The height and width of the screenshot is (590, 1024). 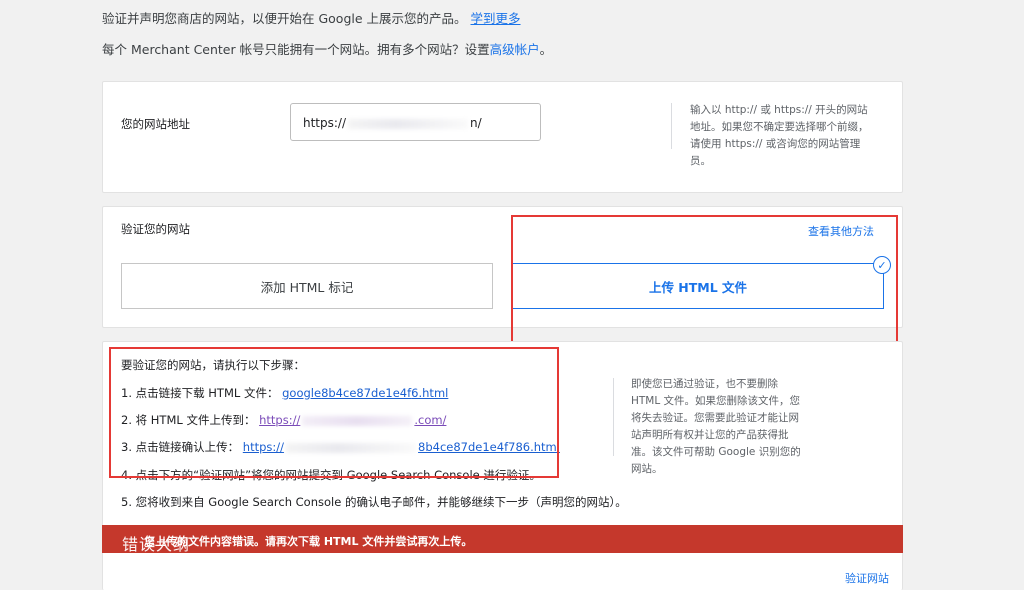 I want to click on learn-more-link: 学到更多, so click(x=496, y=18).